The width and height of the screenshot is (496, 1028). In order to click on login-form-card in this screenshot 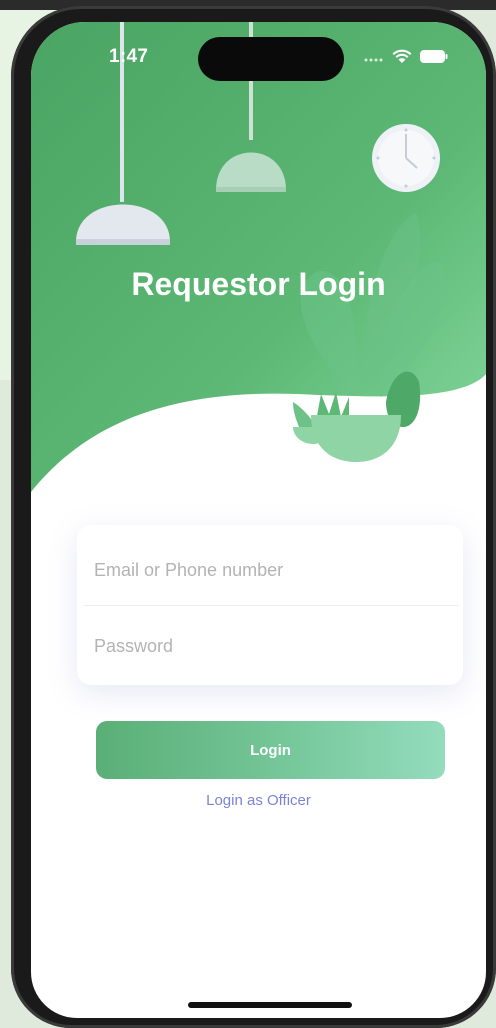, I will do `click(270, 605)`.